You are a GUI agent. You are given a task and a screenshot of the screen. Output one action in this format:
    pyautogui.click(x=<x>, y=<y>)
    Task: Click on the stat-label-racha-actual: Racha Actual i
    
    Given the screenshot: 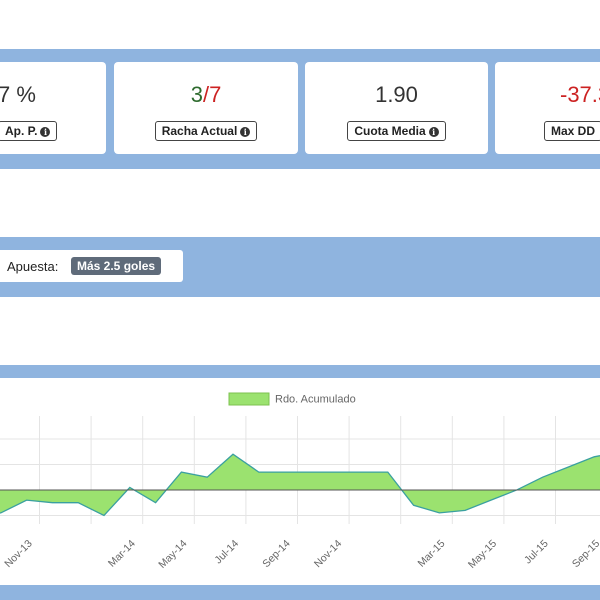 What is the action you would take?
    pyautogui.click(x=206, y=131)
    